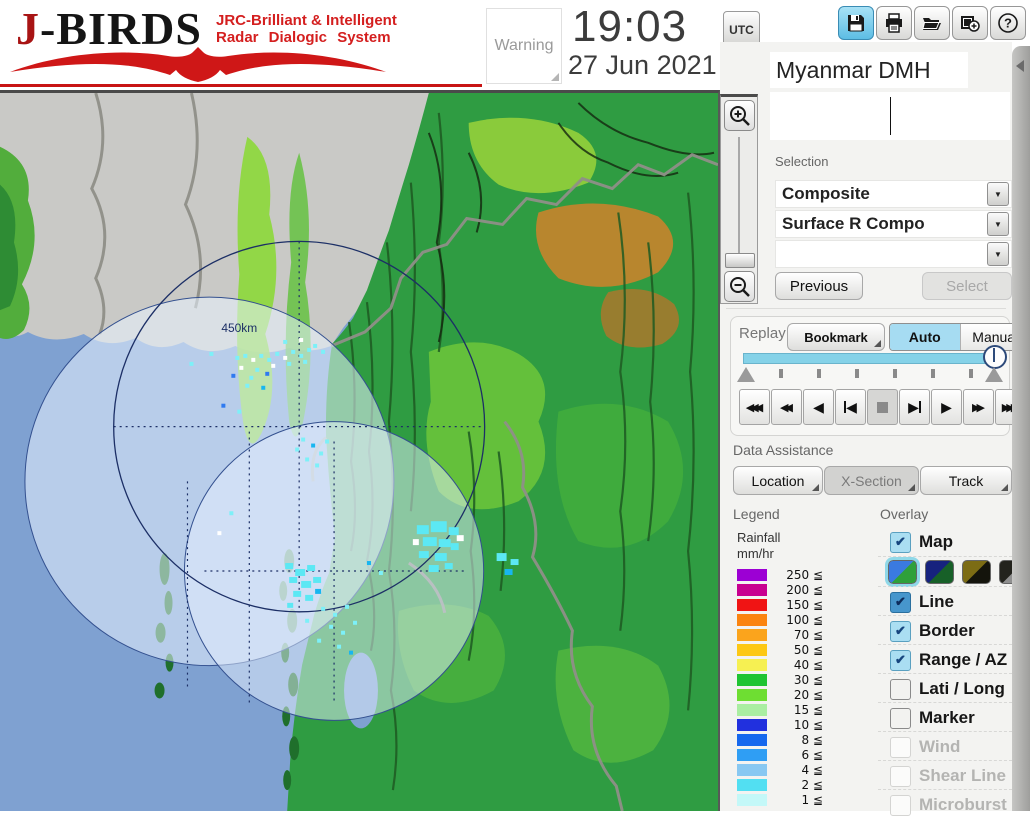 The width and height of the screenshot is (1030, 817). I want to click on dropdown-empty: ▼, so click(893, 254).